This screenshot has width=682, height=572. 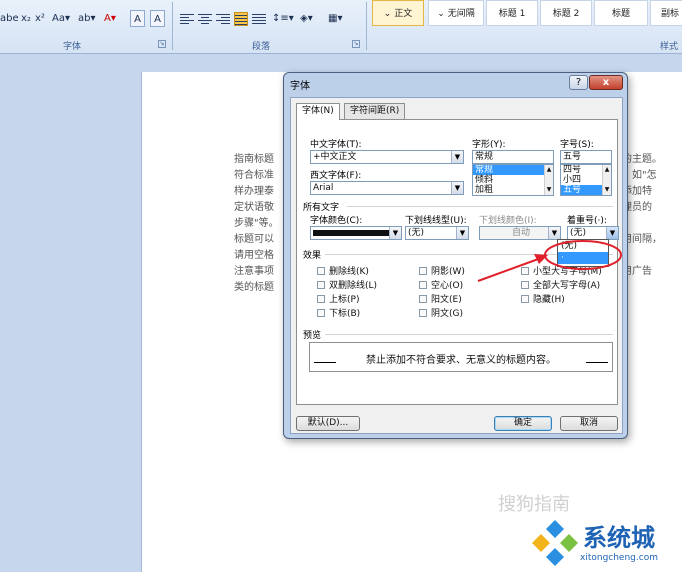 What do you see at coordinates (543, 298) in the screenshot?
I see `hidden-checkbox: 隐藏(H)` at bounding box center [543, 298].